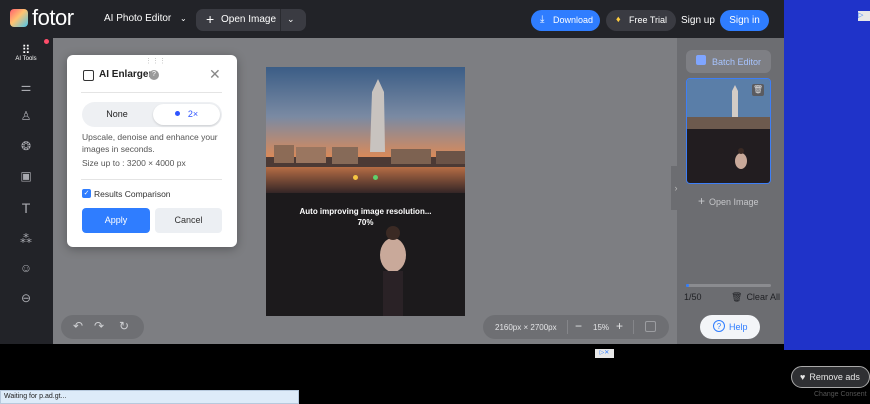  What do you see at coordinates (19, 18) in the screenshot?
I see `fotor-logo-icon` at bounding box center [19, 18].